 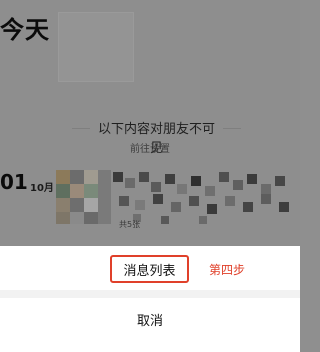 What do you see at coordinates (42, 188) in the screenshot?
I see `post-date-month: 10月` at bounding box center [42, 188].